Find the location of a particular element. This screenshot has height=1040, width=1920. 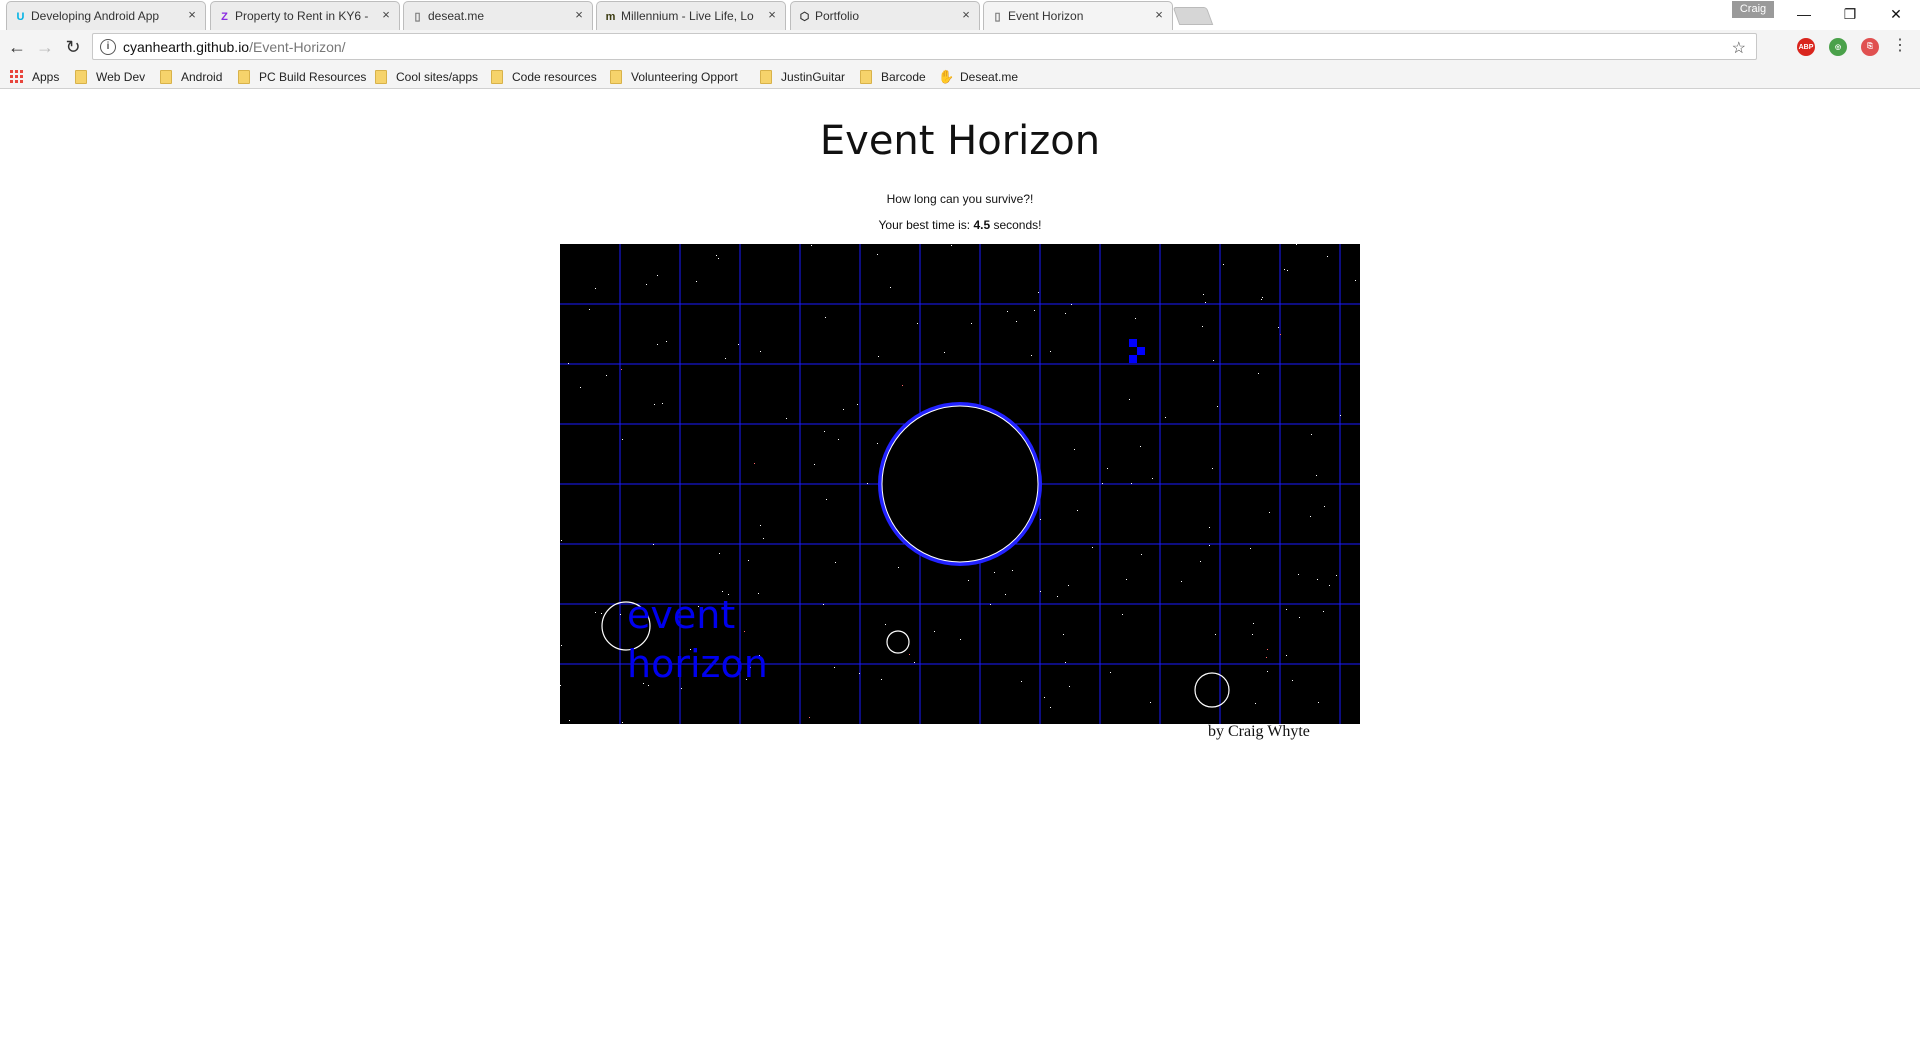

bookmark-label: Deseat.me is located at coordinates (989, 76).